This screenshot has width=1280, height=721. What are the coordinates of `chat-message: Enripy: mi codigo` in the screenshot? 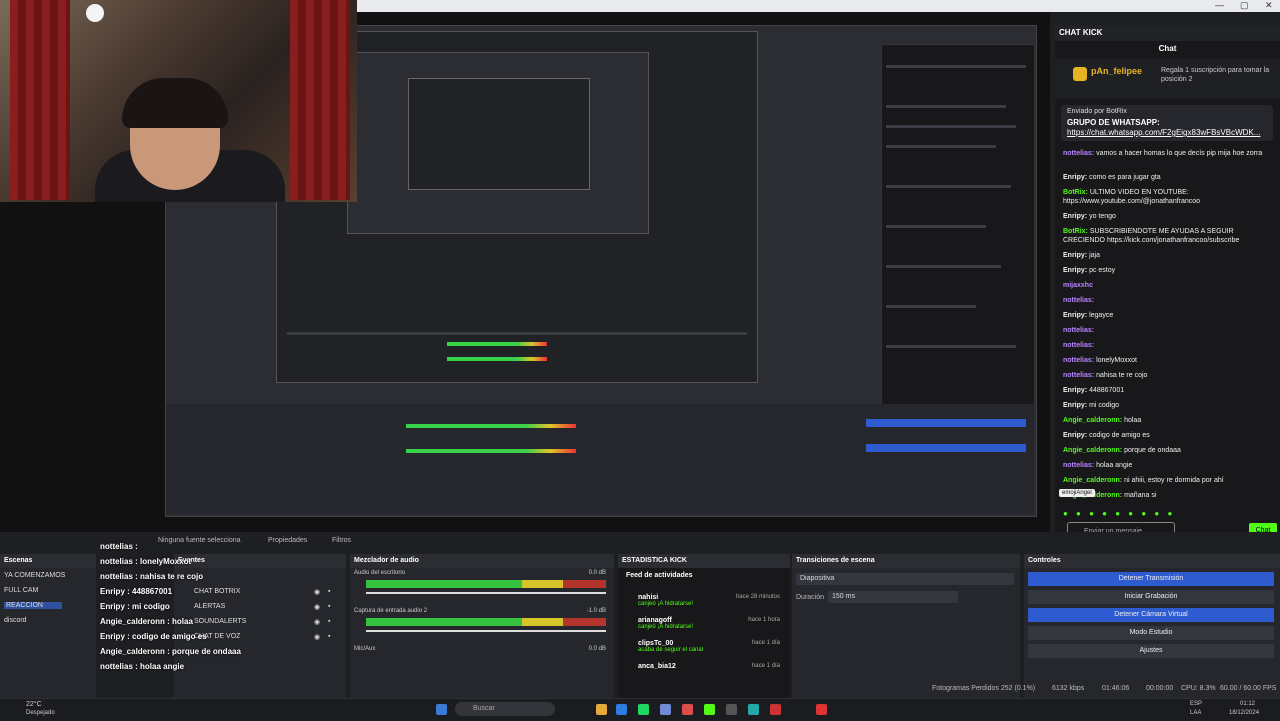 It's located at (1169, 405).